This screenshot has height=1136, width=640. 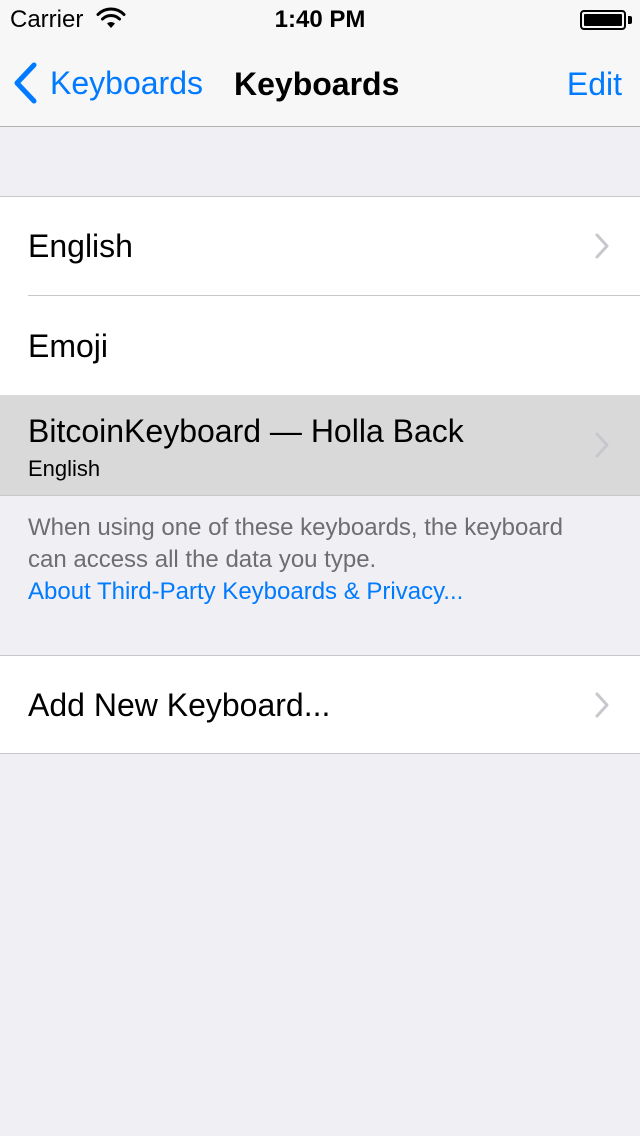 What do you see at coordinates (246, 431) in the screenshot?
I see `keyboard-label: BitcoinKeyboard — Holla Back` at bounding box center [246, 431].